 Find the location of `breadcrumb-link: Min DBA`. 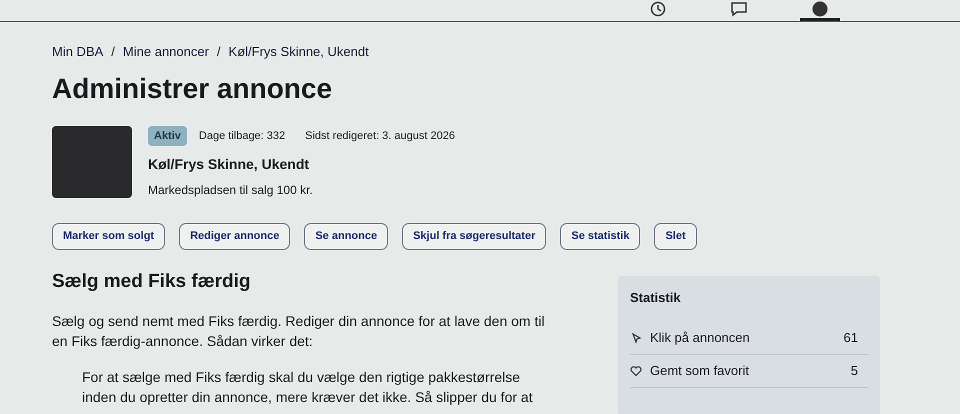

breadcrumb-link: Min DBA is located at coordinates (78, 52).